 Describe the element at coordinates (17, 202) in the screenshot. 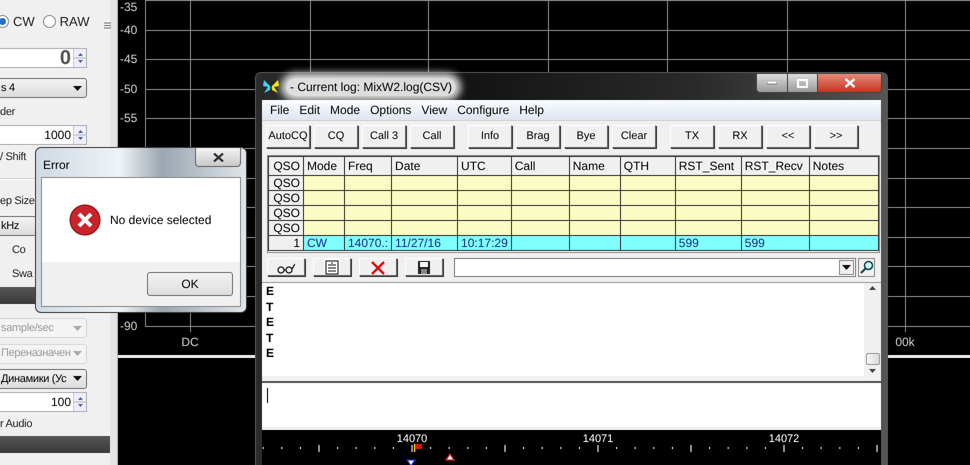

I see `field-label: ep Size` at that location.